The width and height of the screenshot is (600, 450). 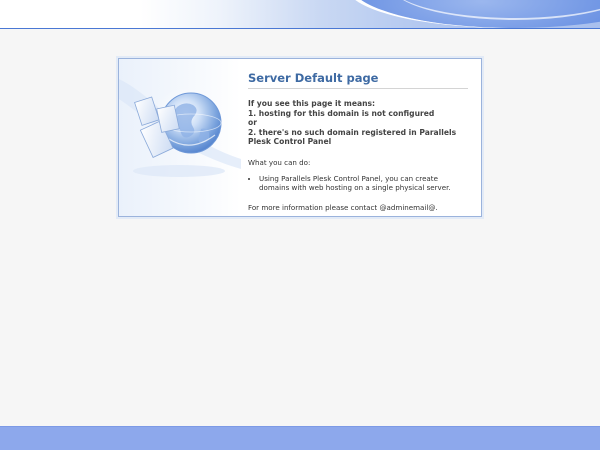 I want to click on can-do-heading: What you can do:, so click(x=279, y=162).